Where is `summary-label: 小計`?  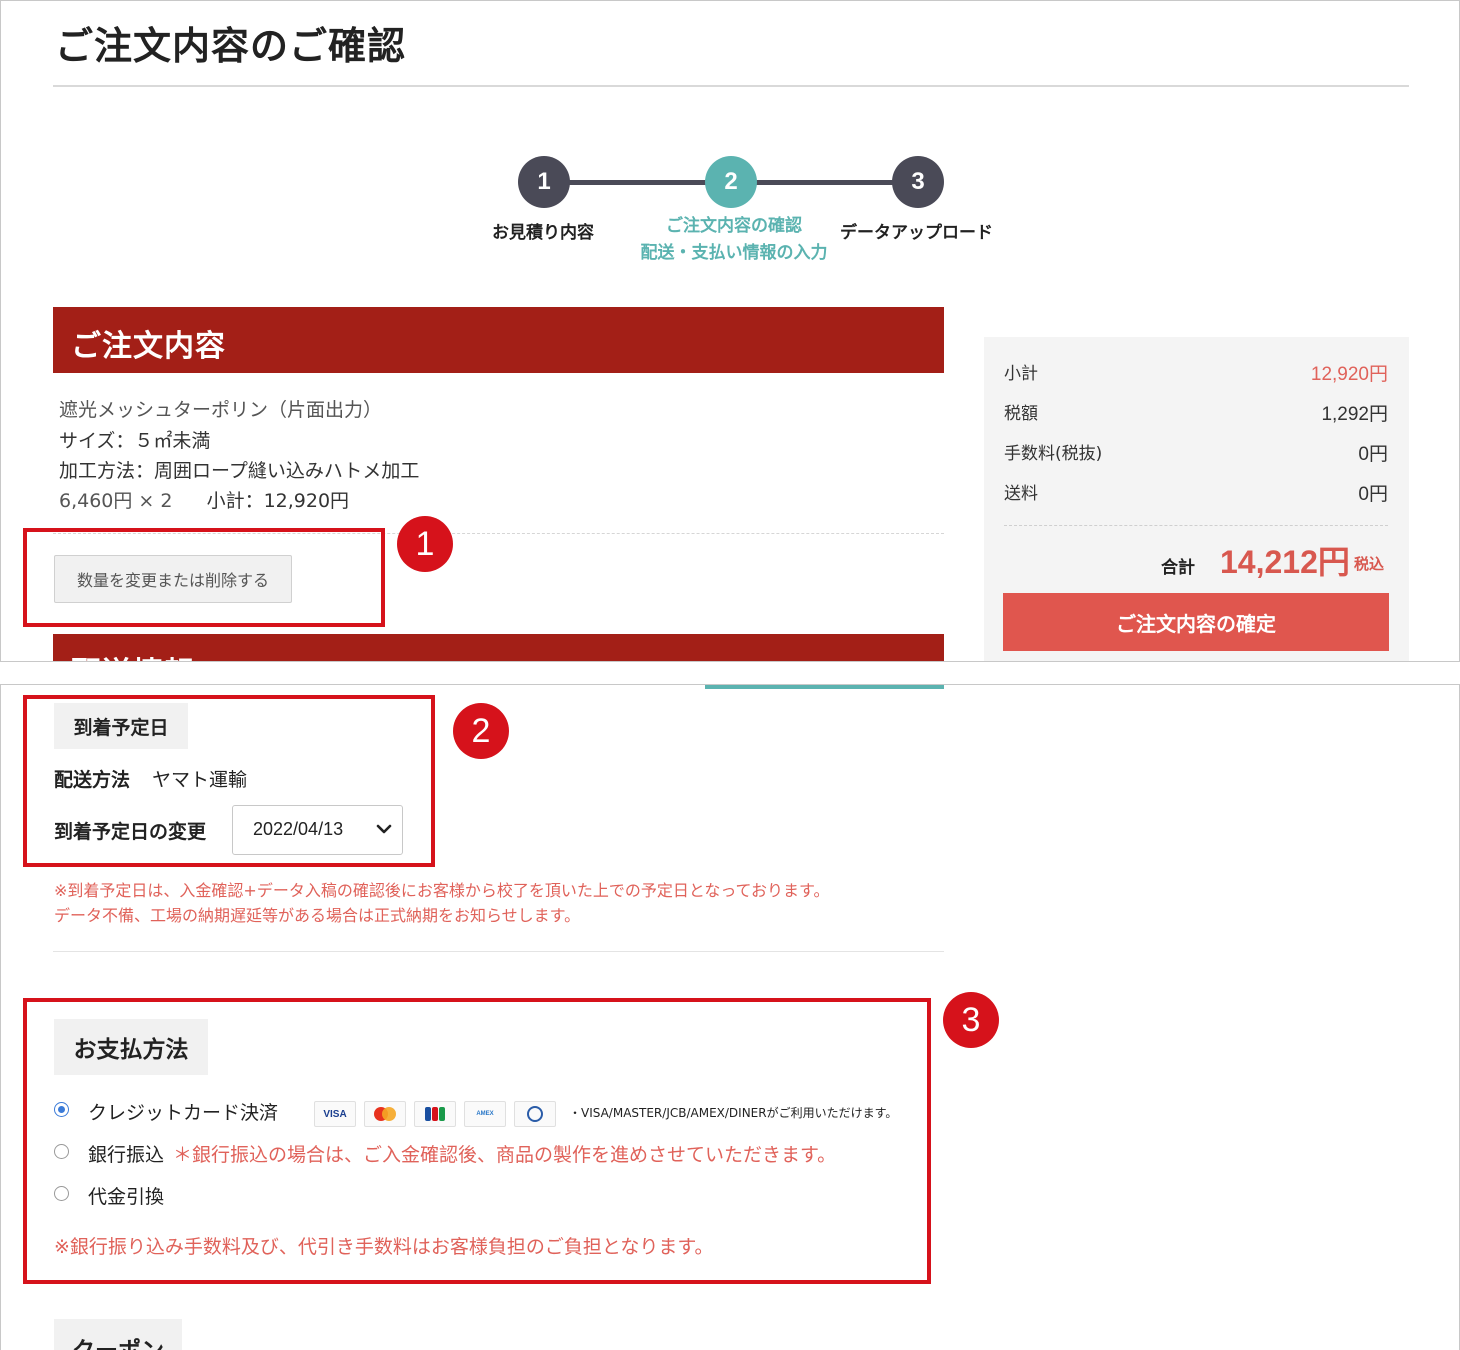
summary-label: 小計 is located at coordinates (1021, 374).